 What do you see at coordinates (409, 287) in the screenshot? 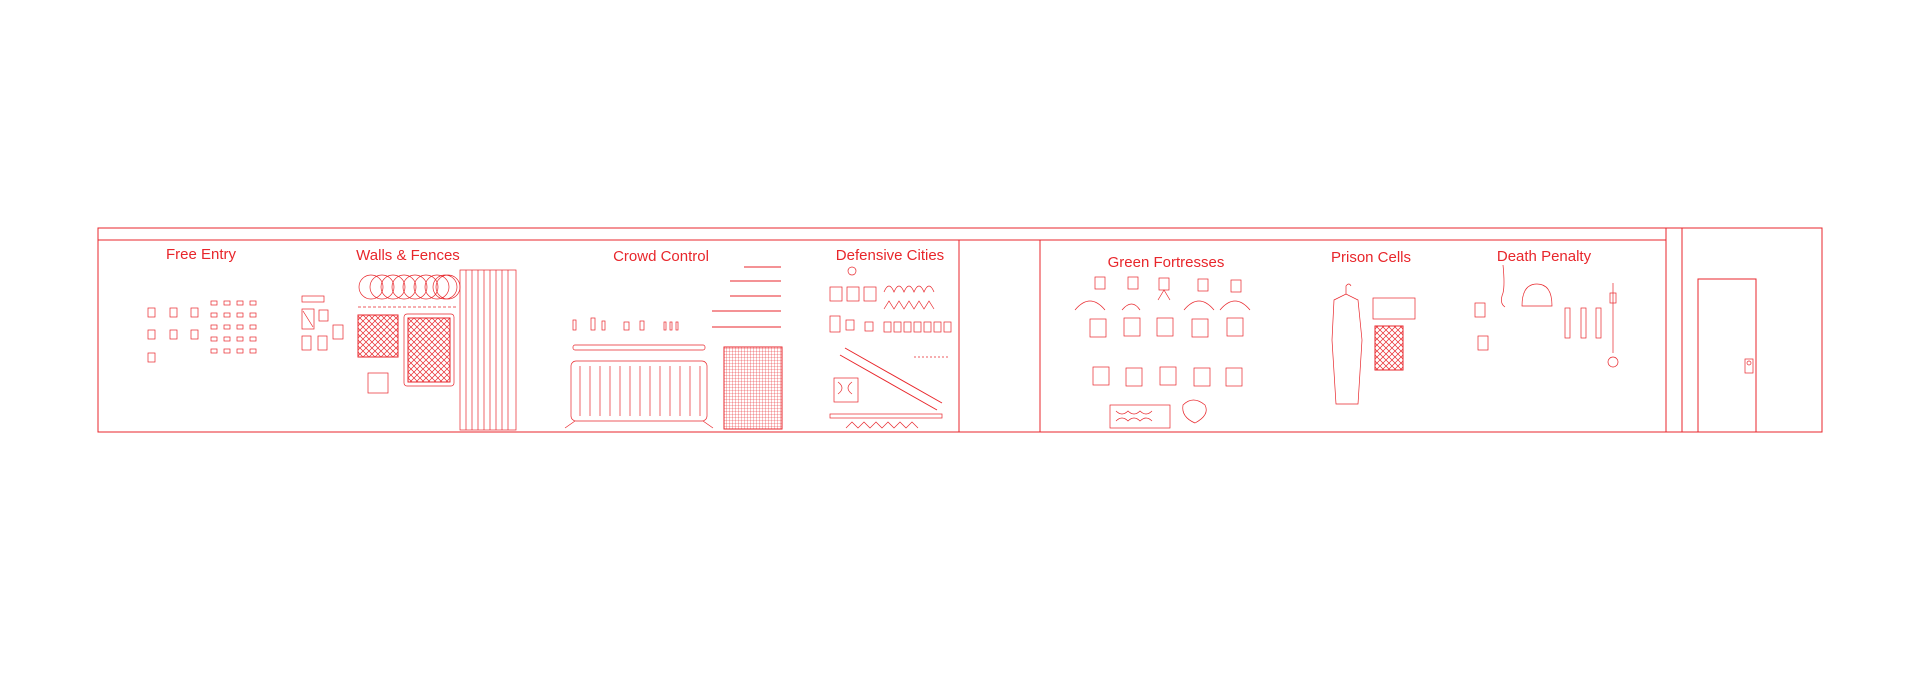
I see `razor-wire-coils` at bounding box center [409, 287].